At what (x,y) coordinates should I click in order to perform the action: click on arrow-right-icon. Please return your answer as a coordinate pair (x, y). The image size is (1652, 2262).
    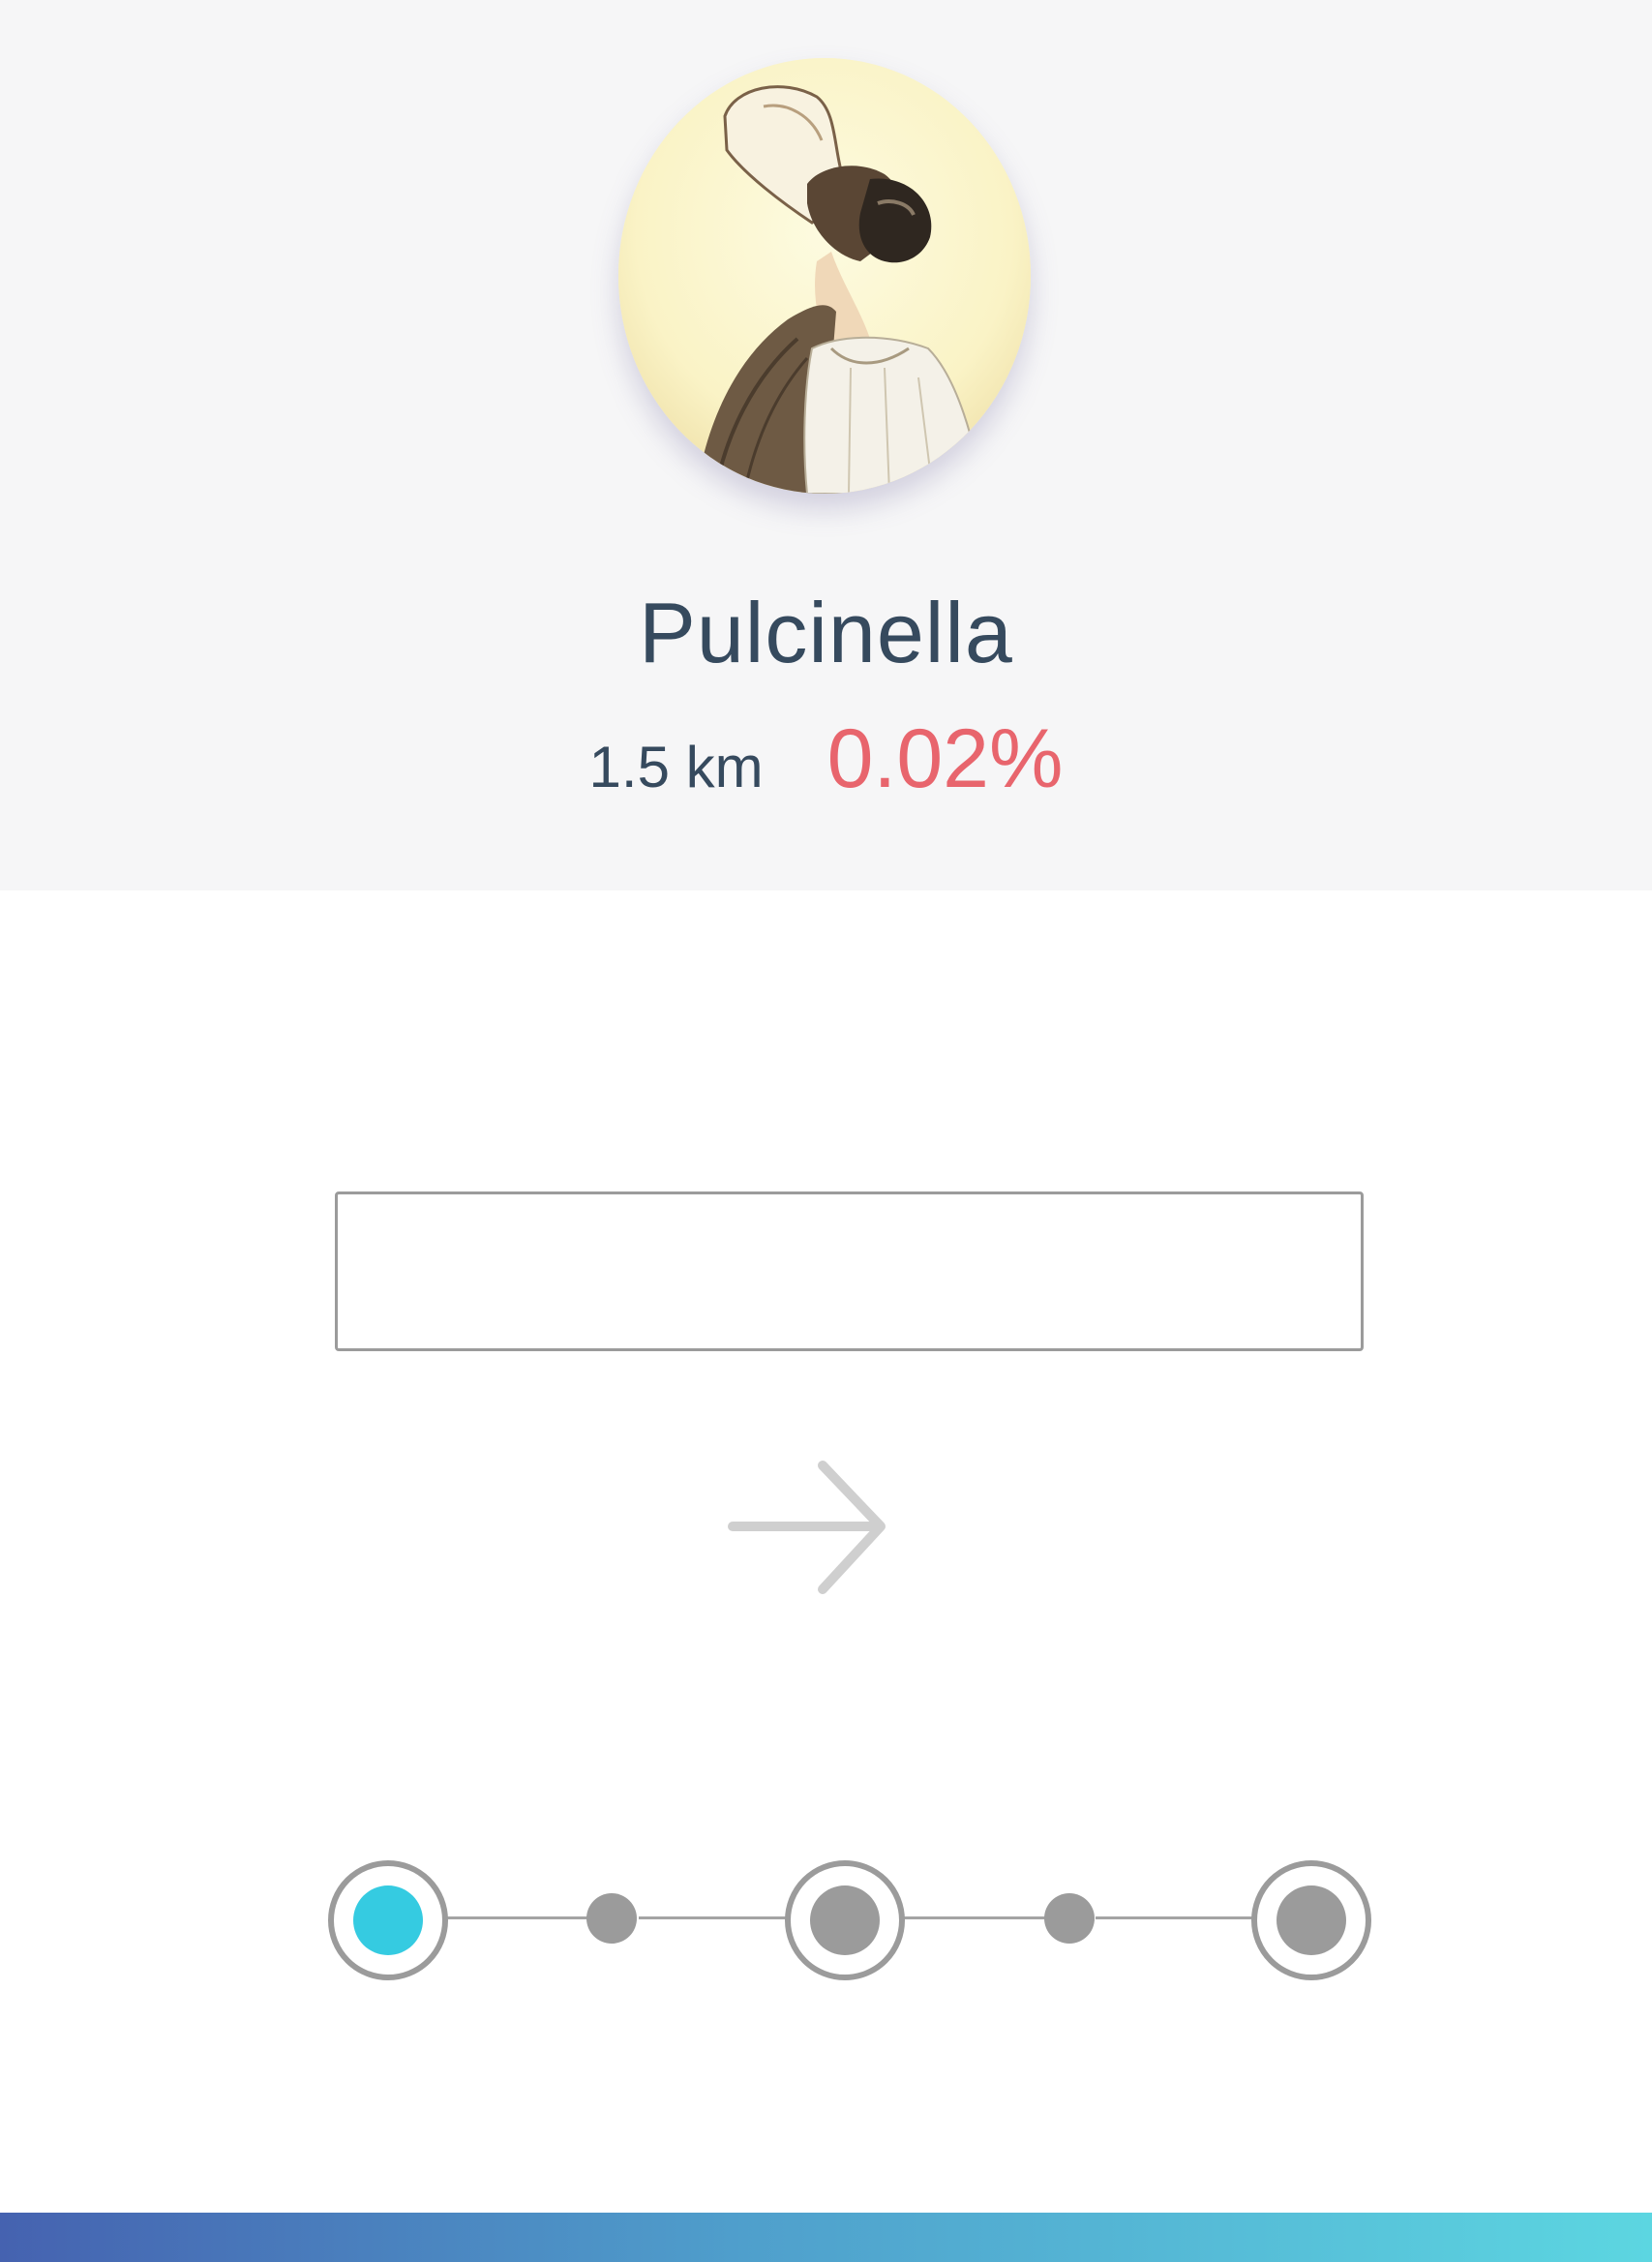
    Looking at the image, I should click on (807, 1527).